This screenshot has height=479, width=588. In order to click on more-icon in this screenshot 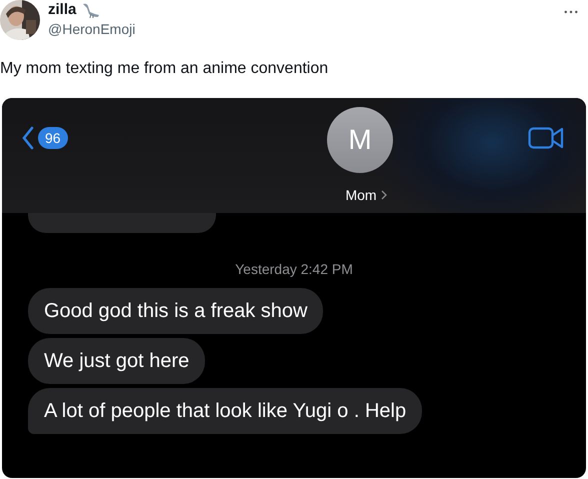, I will do `click(571, 12)`.